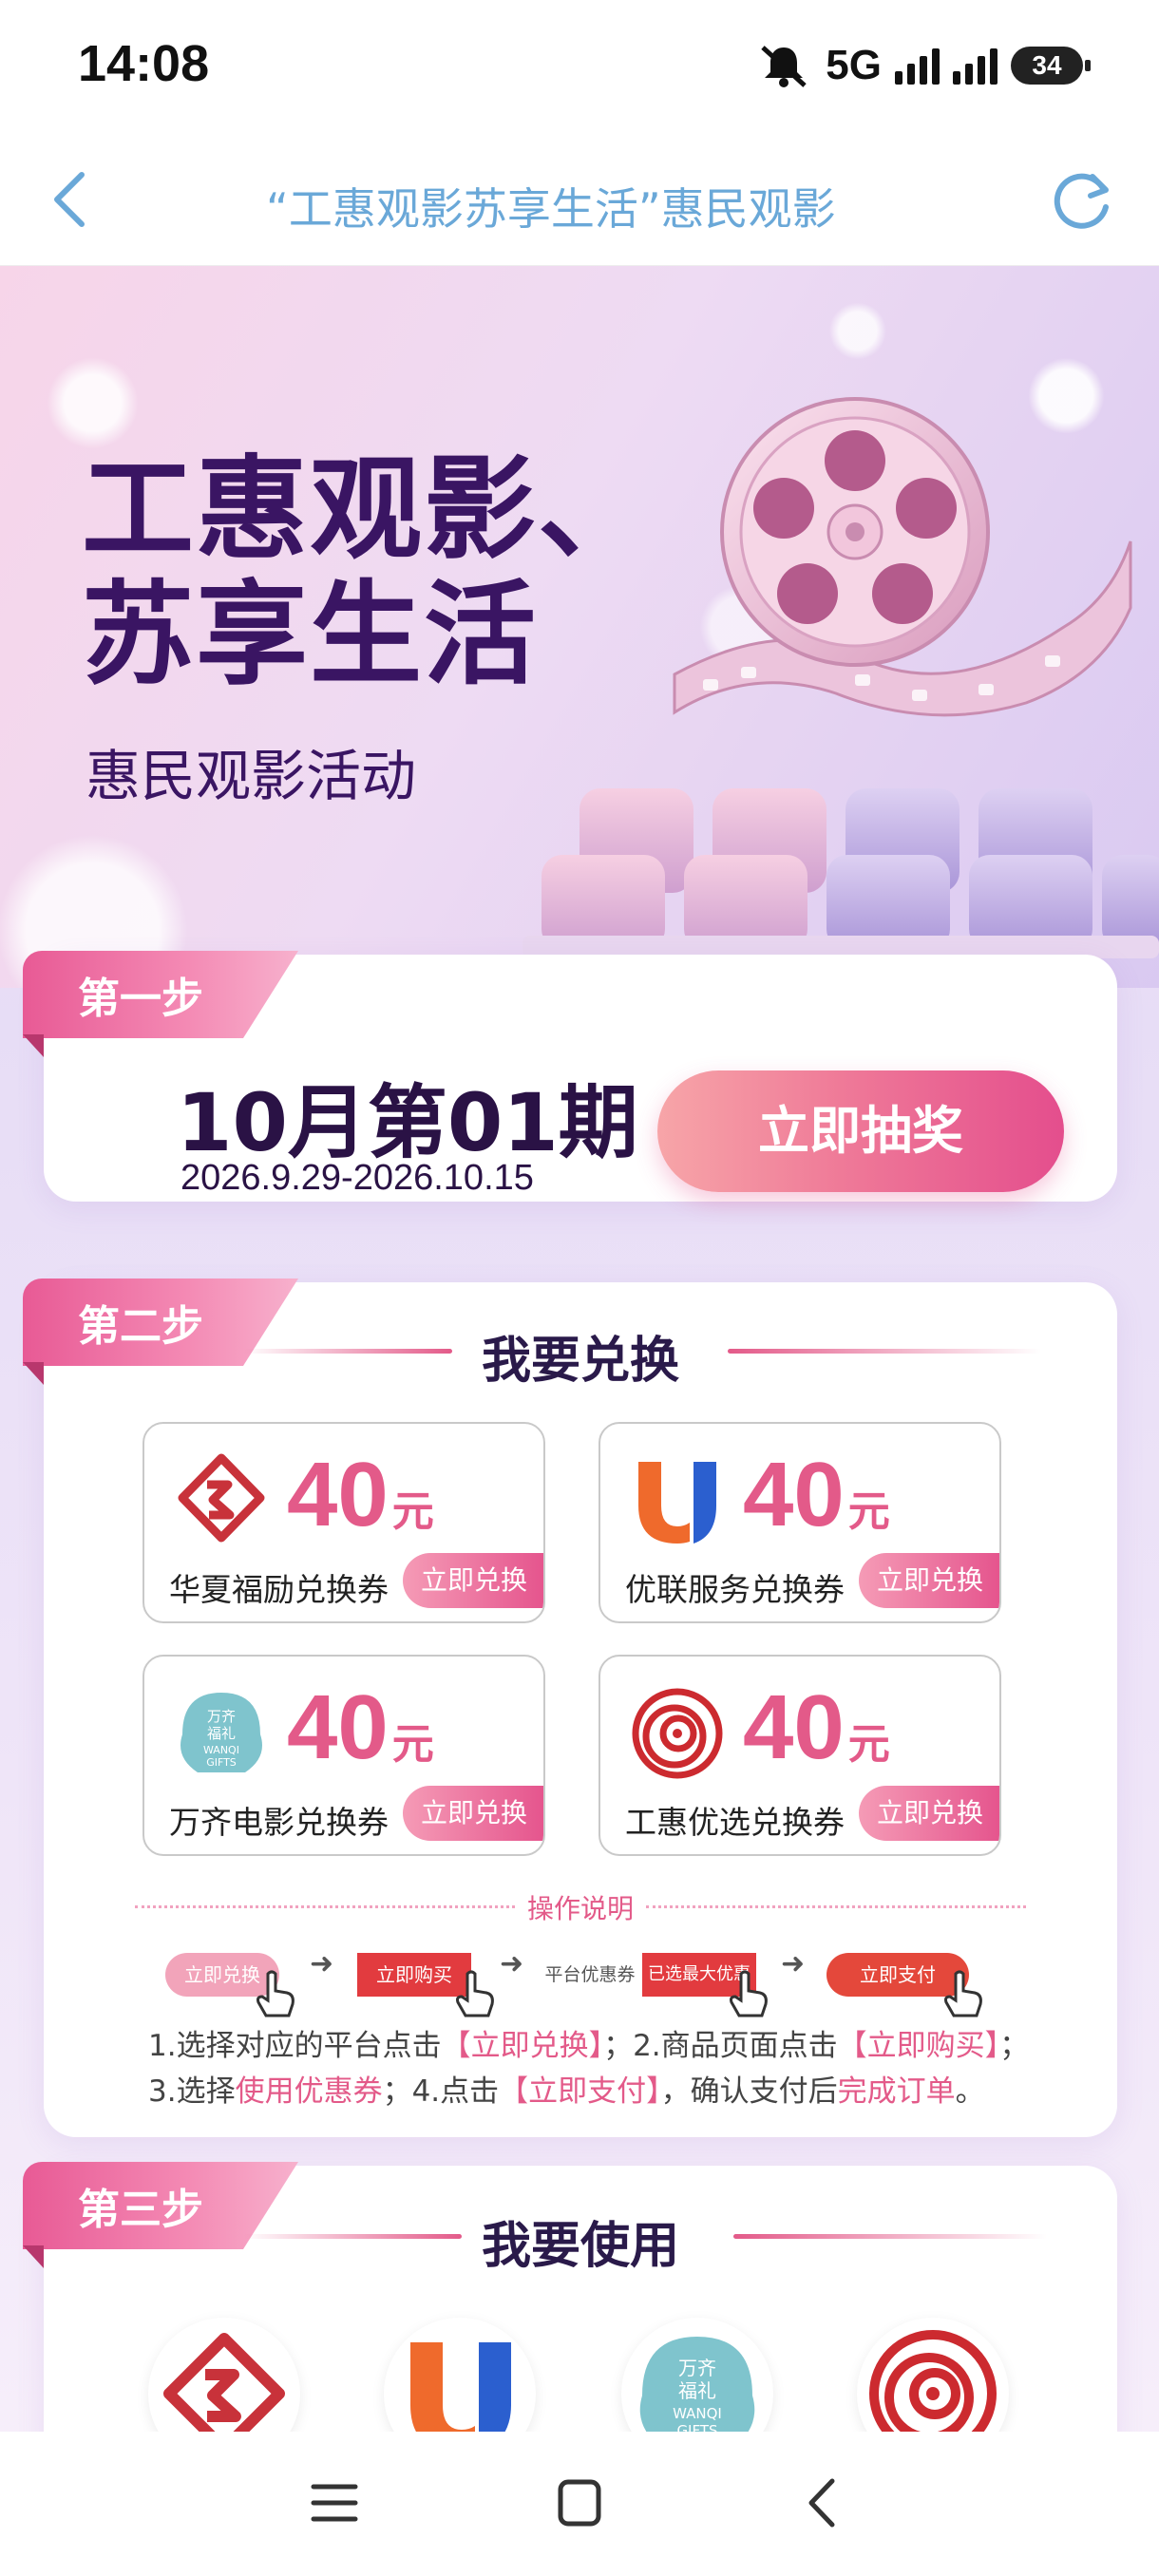 This screenshot has height=2576, width=1159. I want to click on system-navigation-bar, so click(579, 2504).